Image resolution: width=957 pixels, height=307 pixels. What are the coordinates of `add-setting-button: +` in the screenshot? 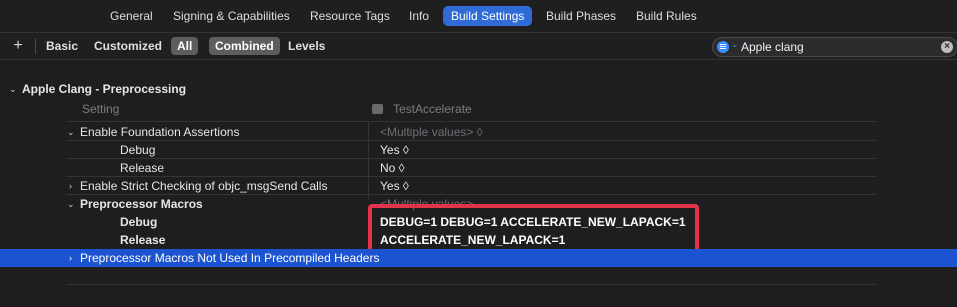 It's located at (18, 46).